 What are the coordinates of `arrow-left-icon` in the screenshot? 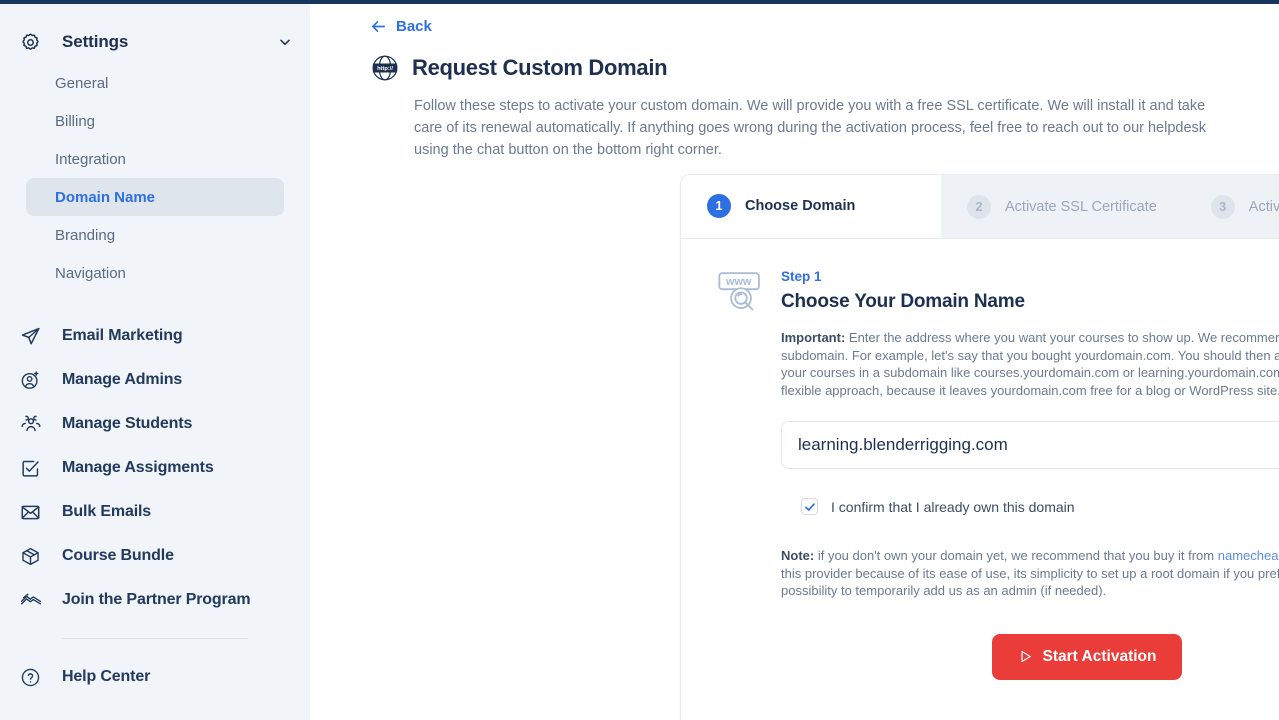 It's located at (378, 26).